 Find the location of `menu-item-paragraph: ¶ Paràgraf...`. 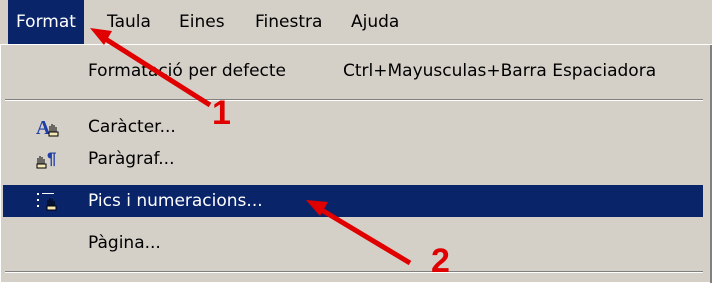

menu-item-paragraph: ¶ Paràgraf... is located at coordinates (353, 159).